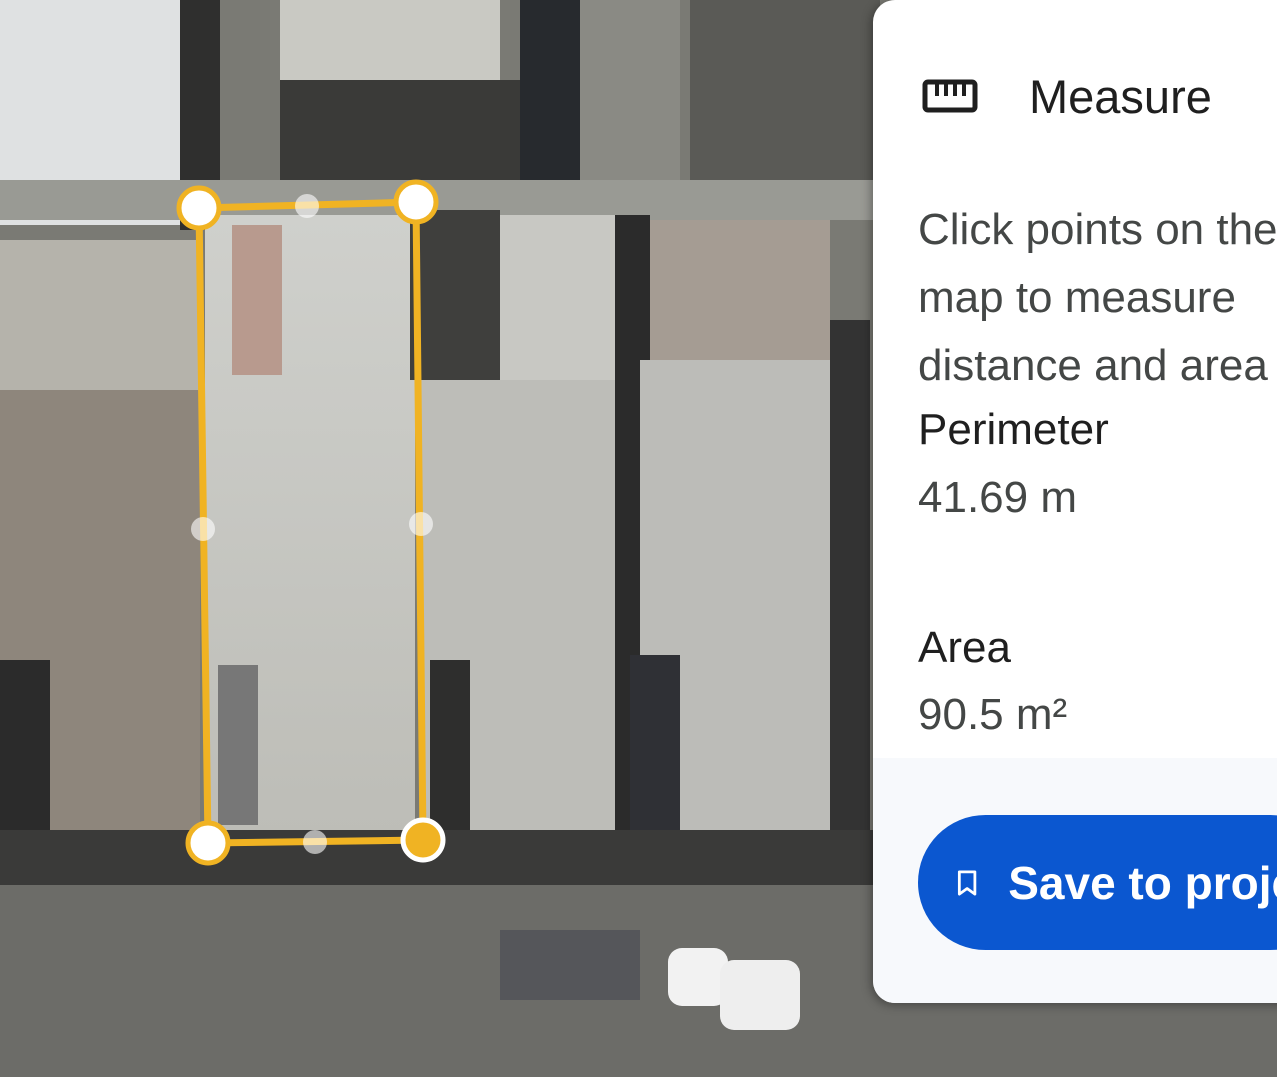 This screenshot has width=1277, height=1077. I want to click on panel-title: Measure, so click(1120, 96).